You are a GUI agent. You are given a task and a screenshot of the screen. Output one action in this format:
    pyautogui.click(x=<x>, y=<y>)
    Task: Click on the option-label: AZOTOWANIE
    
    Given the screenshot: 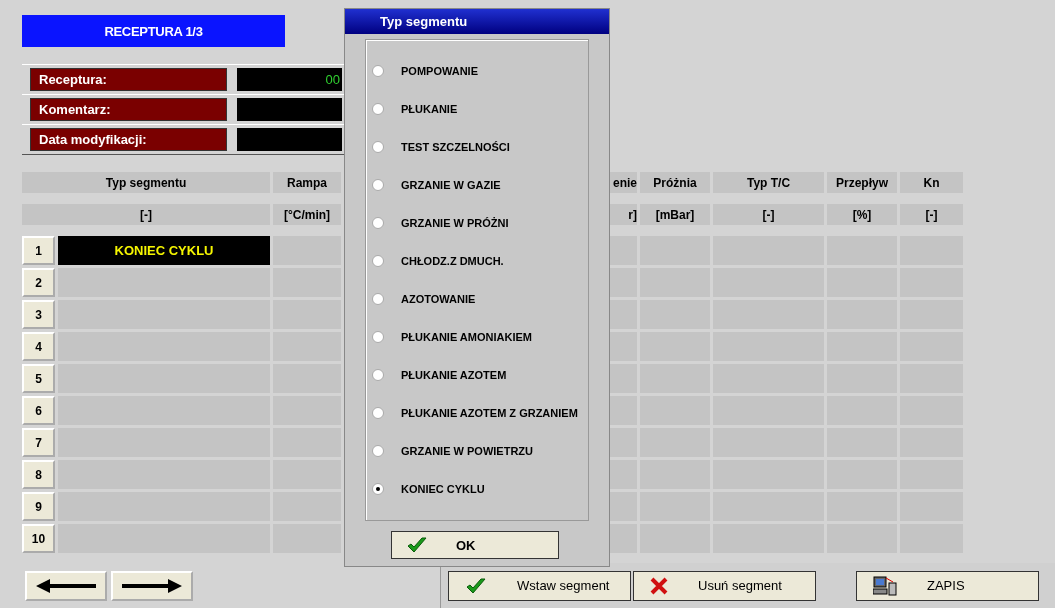 What is the action you would take?
    pyautogui.click(x=438, y=299)
    